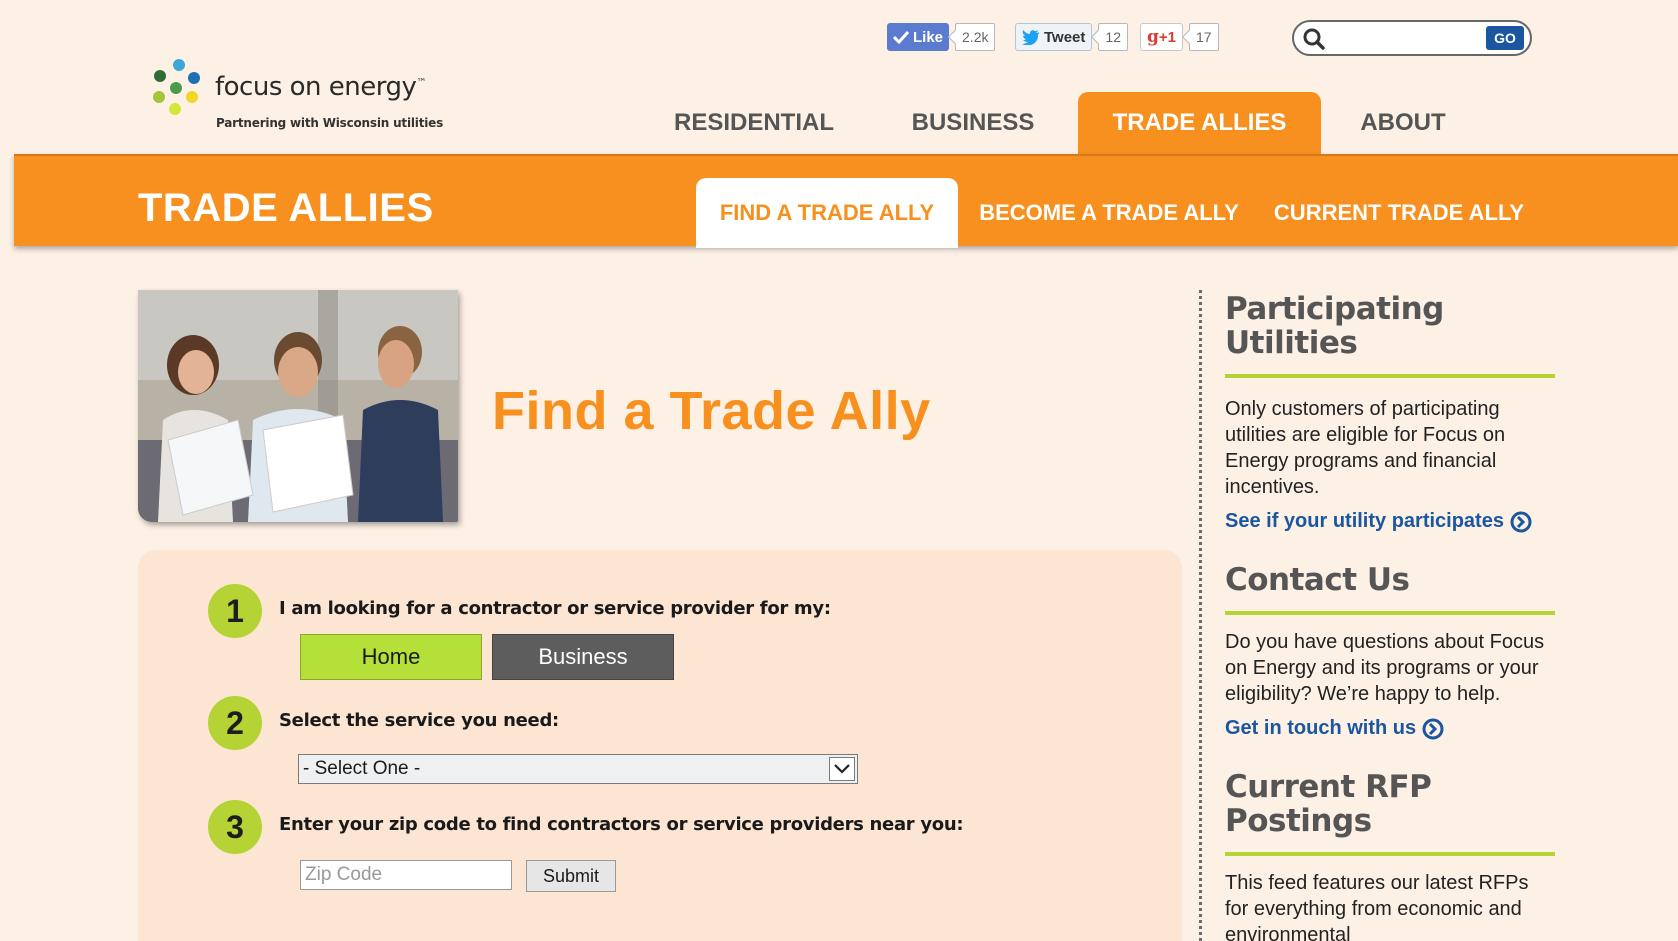 This screenshot has width=1678, height=941. What do you see at coordinates (1328, 804) in the screenshot?
I see `current-rfp-postings-heading: Current RFP Postings` at bounding box center [1328, 804].